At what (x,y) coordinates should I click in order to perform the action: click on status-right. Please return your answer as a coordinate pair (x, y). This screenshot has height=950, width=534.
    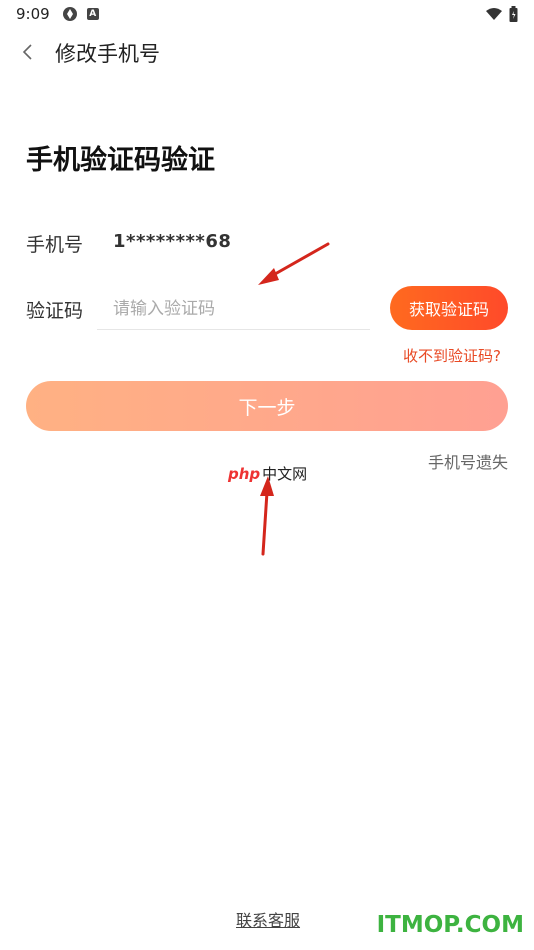
    Looking at the image, I should click on (501, 14).